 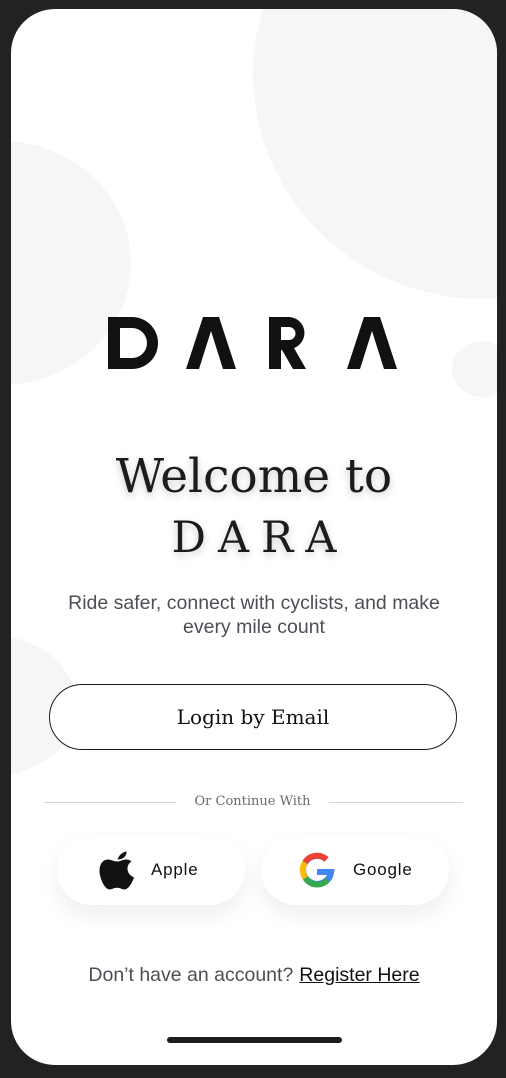 I want to click on dara-logo, so click(x=252, y=343).